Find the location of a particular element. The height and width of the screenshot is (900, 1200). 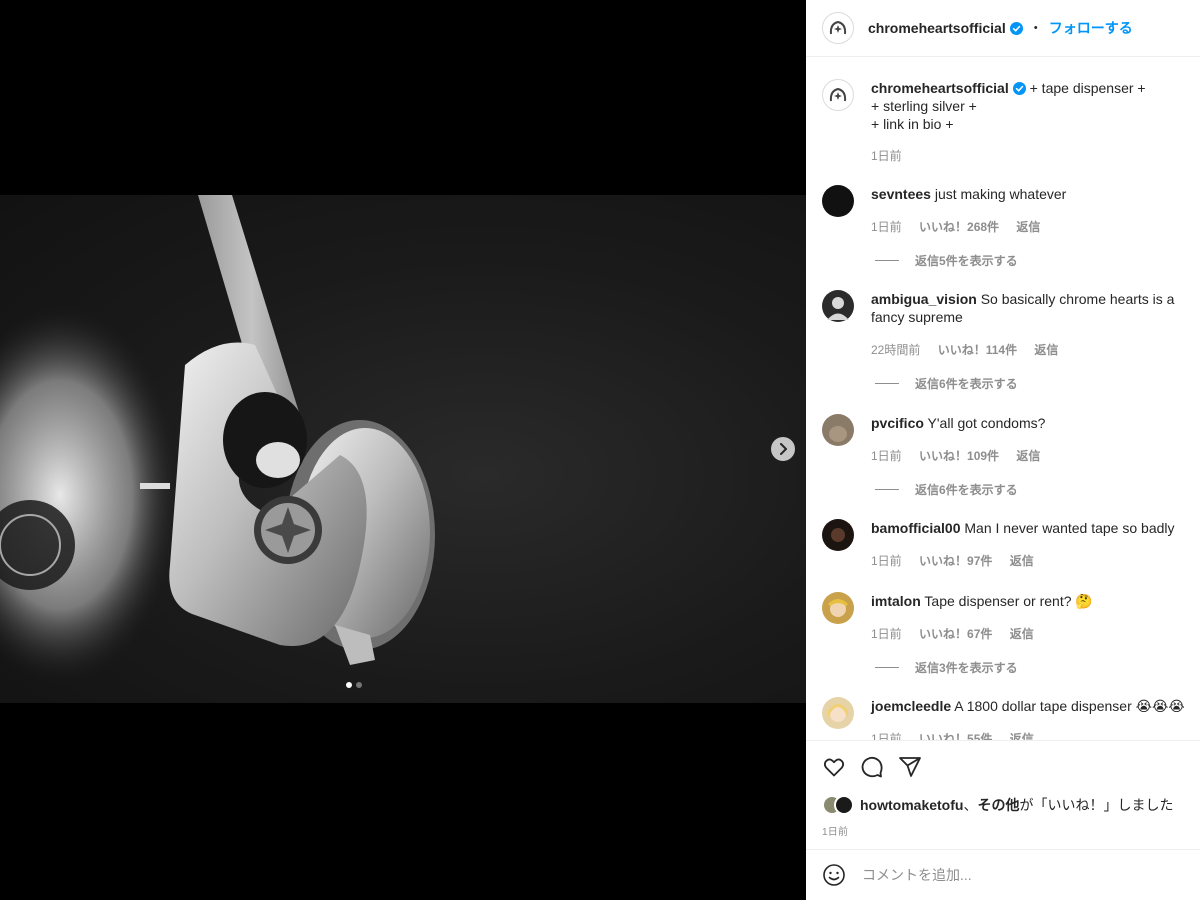

comment-like-count: いいね！114件 is located at coordinates (977, 350).